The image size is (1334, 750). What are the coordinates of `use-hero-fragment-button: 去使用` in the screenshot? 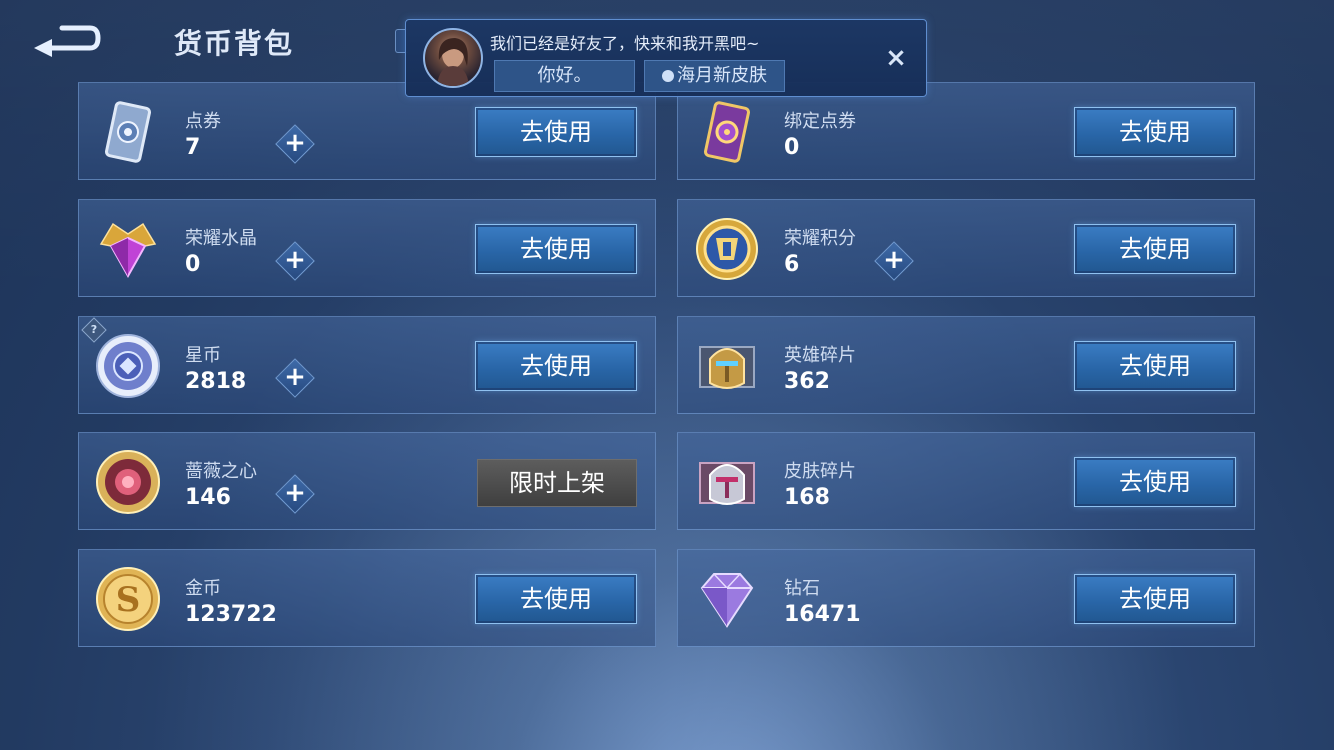 It's located at (1155, 366).